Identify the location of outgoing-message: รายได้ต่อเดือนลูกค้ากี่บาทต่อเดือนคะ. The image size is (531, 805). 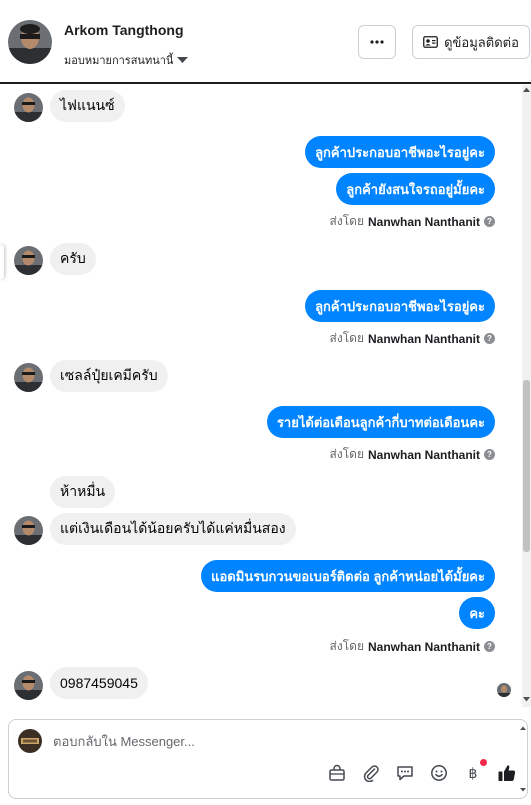
(380, 422).